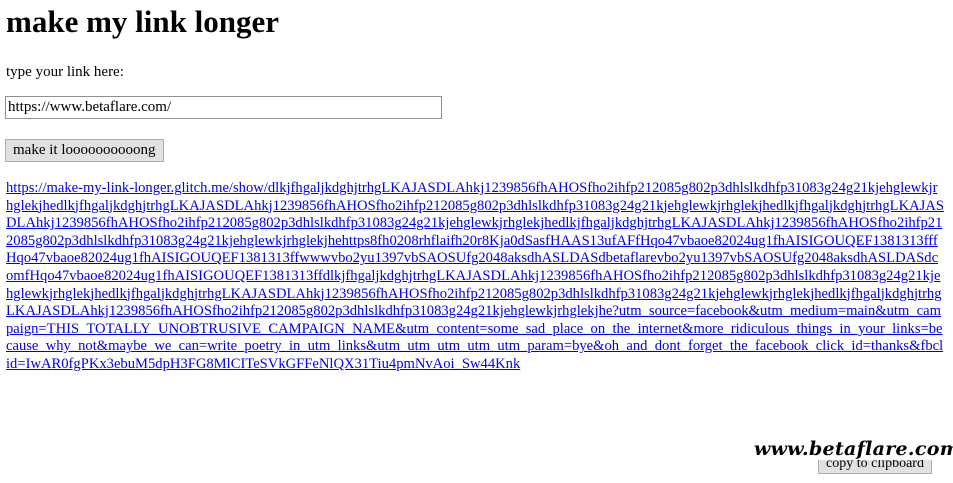 The image size is (953, 483). What do you see at coordinates (142, 21) in the screenshot?
I see `page-title: make my link longer` at bounding box center [142, 21].